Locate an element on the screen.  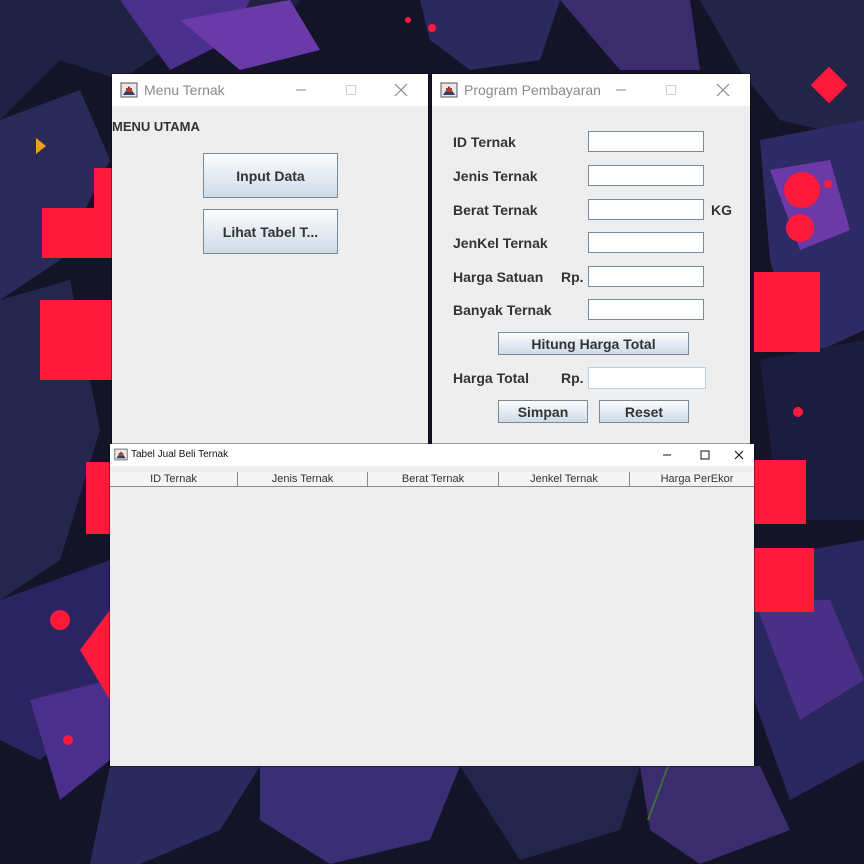
table-window-titlebar: Tabel Jual Beli Ternak is located at coordinates (432, 455).